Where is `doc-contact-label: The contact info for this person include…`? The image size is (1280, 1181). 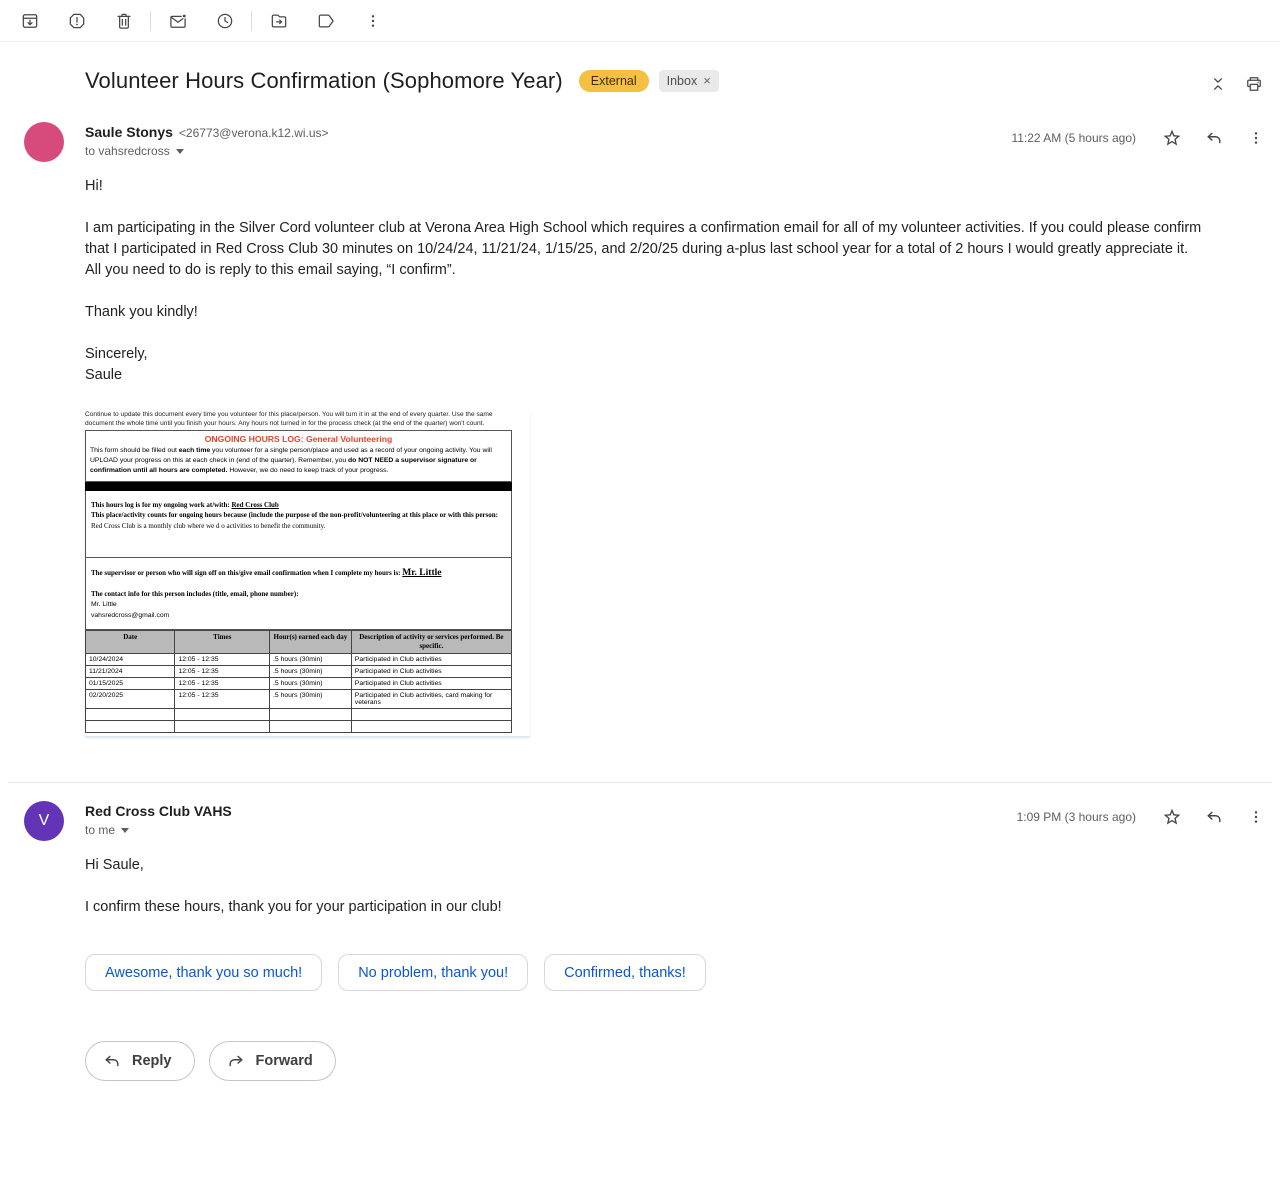
doc-contact-label: The contact info for this person include… is located at coordinates (195, 594).